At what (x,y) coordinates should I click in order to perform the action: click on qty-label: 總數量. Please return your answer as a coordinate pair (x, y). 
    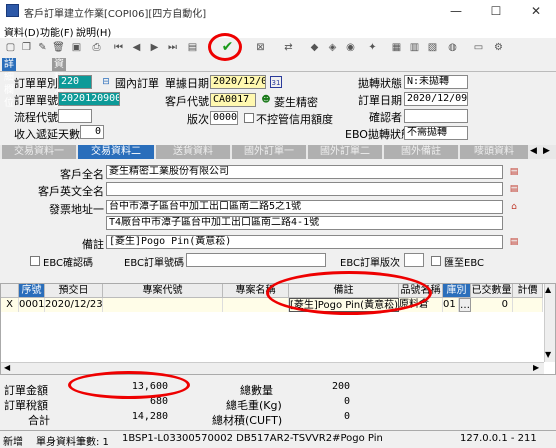
    Looking at the image, I should click on (256, 390).